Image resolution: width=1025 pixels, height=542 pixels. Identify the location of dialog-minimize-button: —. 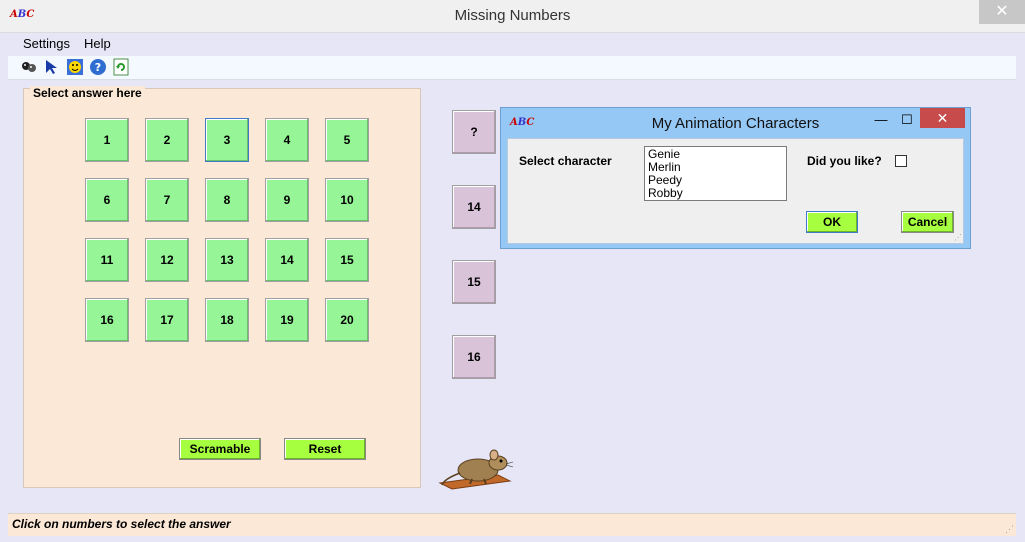
(881, 120).